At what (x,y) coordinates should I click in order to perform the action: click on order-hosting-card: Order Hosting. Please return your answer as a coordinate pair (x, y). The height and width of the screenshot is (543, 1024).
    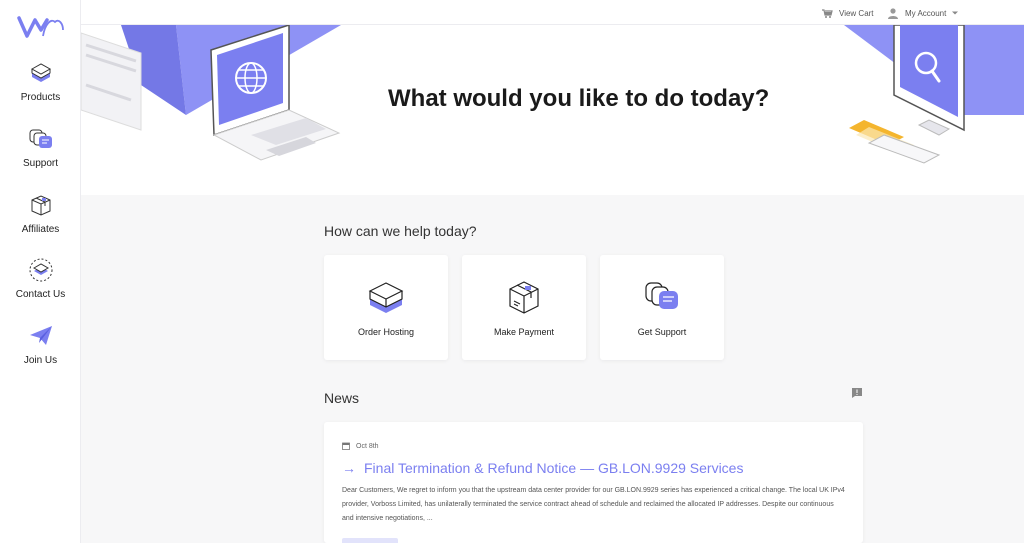
    Looking at the image, I should click on (386, 307).